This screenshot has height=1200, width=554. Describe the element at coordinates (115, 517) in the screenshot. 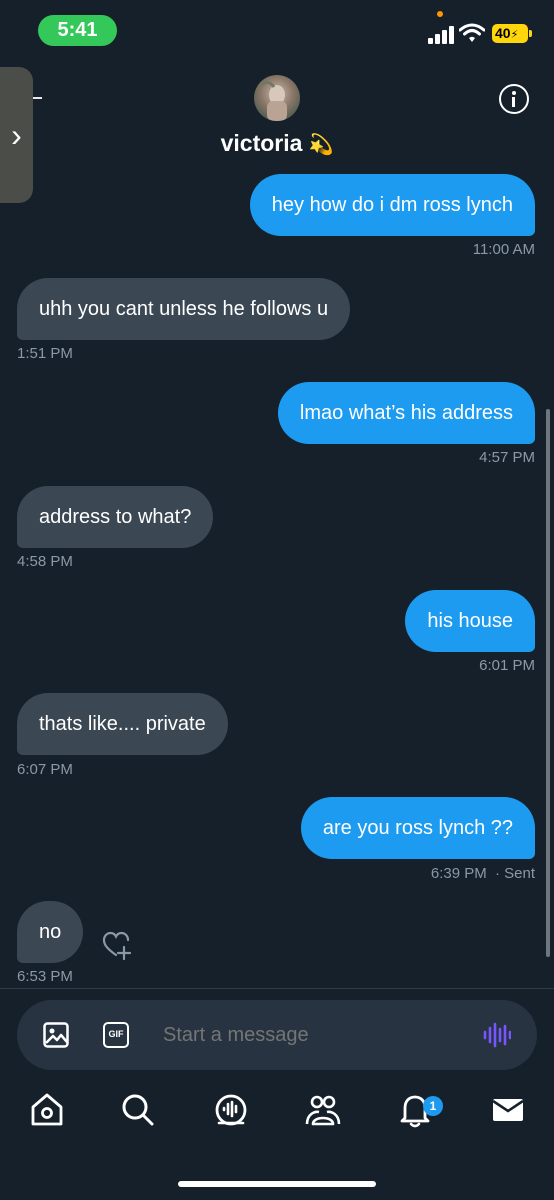

I see `message-bubble-incoming: address to what?` at that location.